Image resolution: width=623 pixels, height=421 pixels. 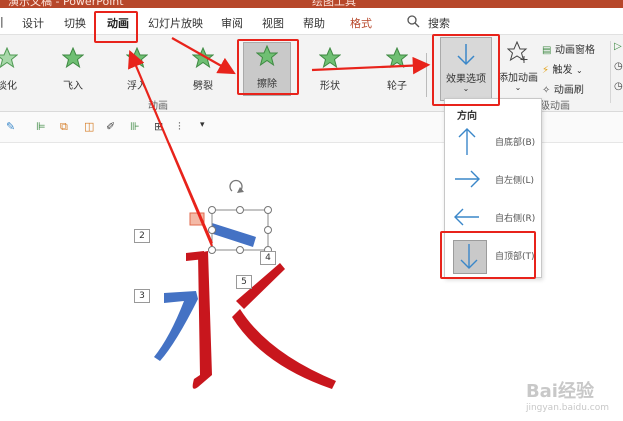 What do you see at coordinates (73, 86) in the screenshot?
I see `effect-label: 飞入` at bounding box center [73, 86].